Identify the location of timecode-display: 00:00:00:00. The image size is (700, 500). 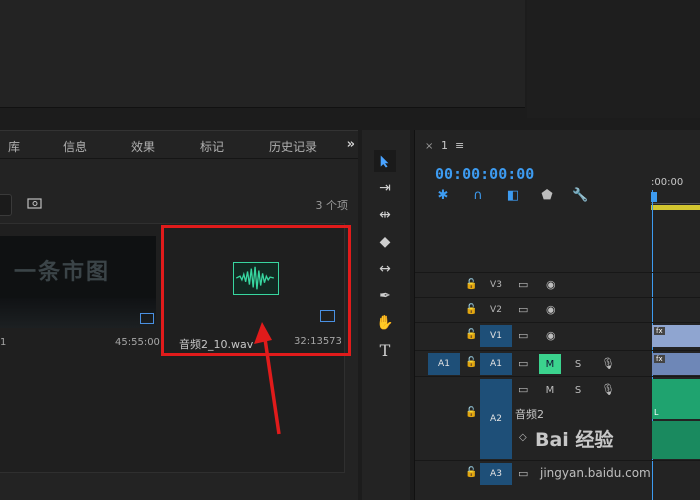
(484, 174).